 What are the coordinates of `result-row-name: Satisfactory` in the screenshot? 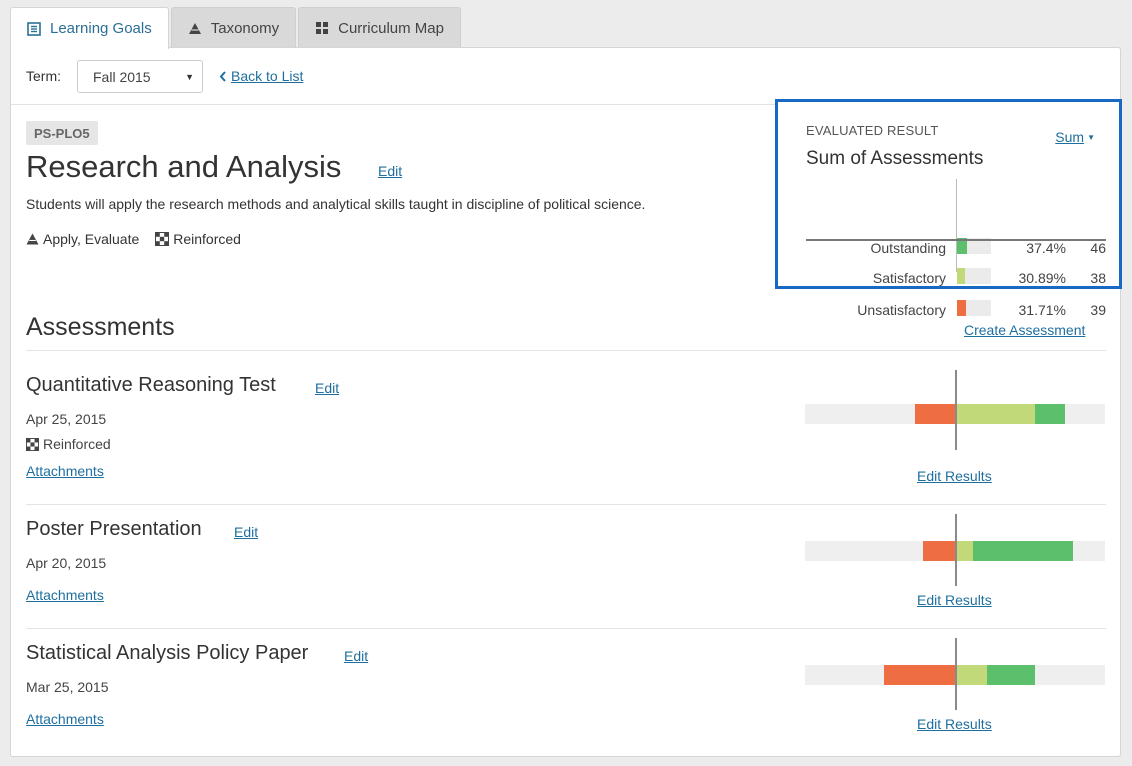 It's located at (909, 278).